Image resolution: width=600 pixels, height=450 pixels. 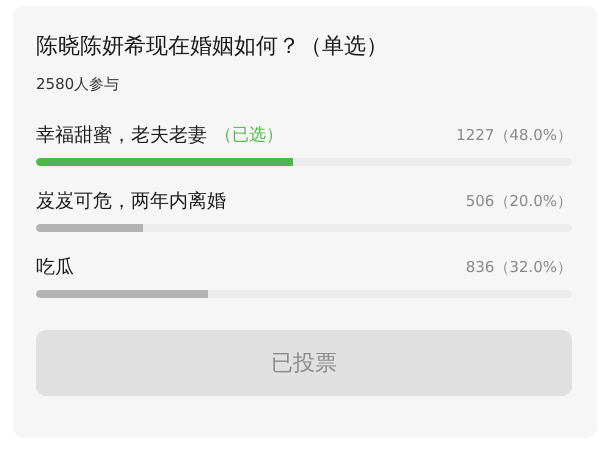 I want to click on vote-count: 836（32.0%）, so click(x=519, y=267).